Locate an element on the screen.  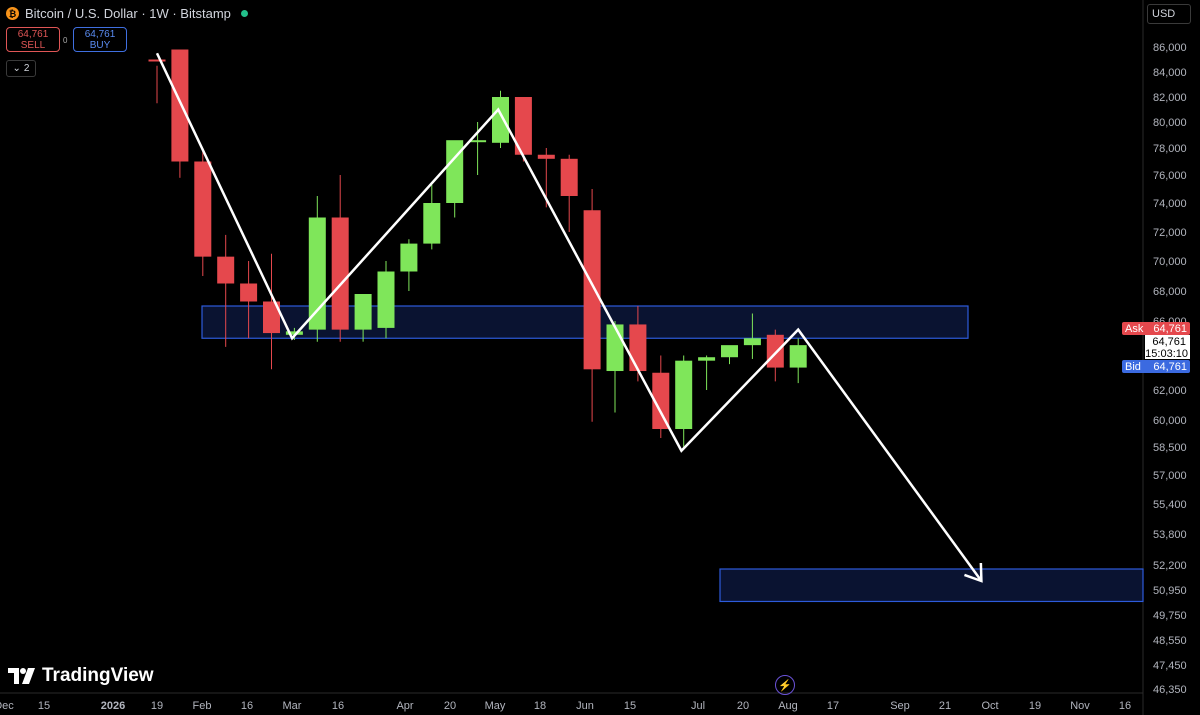
price-tick-label: 72,000 is located at coordinates (1170, 233).